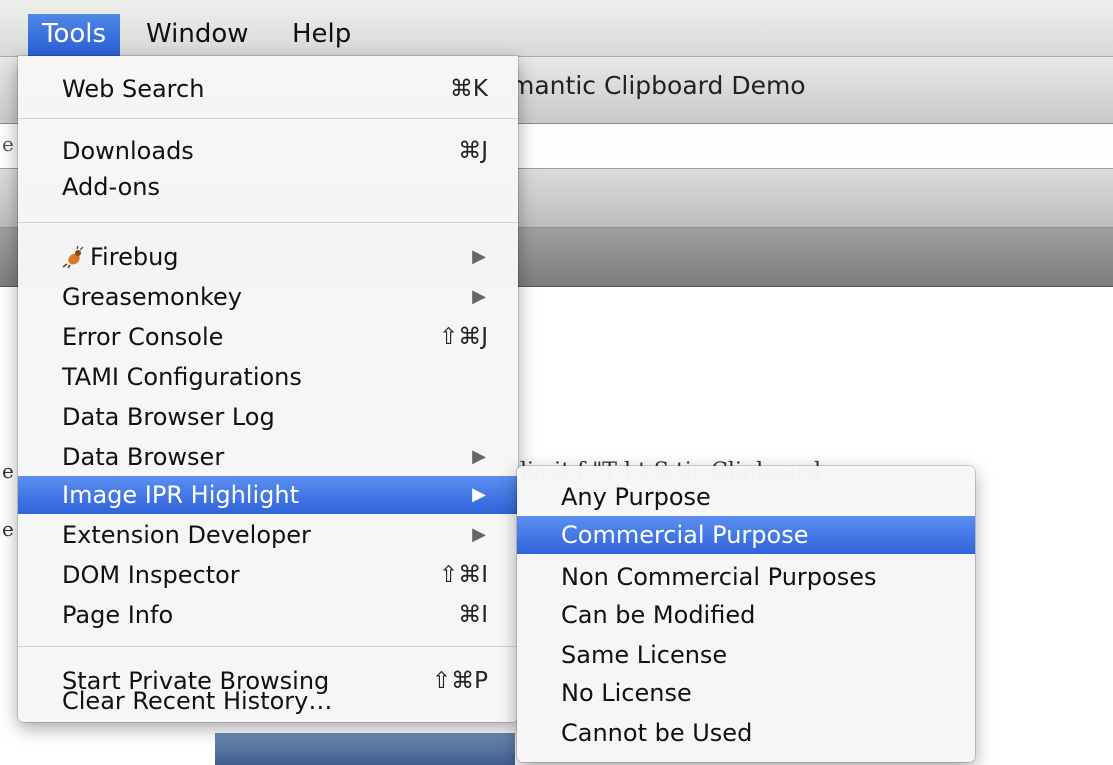 The width and height of the screenshot is (1113, 765). Describe the element at coordinates (746, 655) in the screenshot. I see `submenu-item-same-license: Same License` at that location.